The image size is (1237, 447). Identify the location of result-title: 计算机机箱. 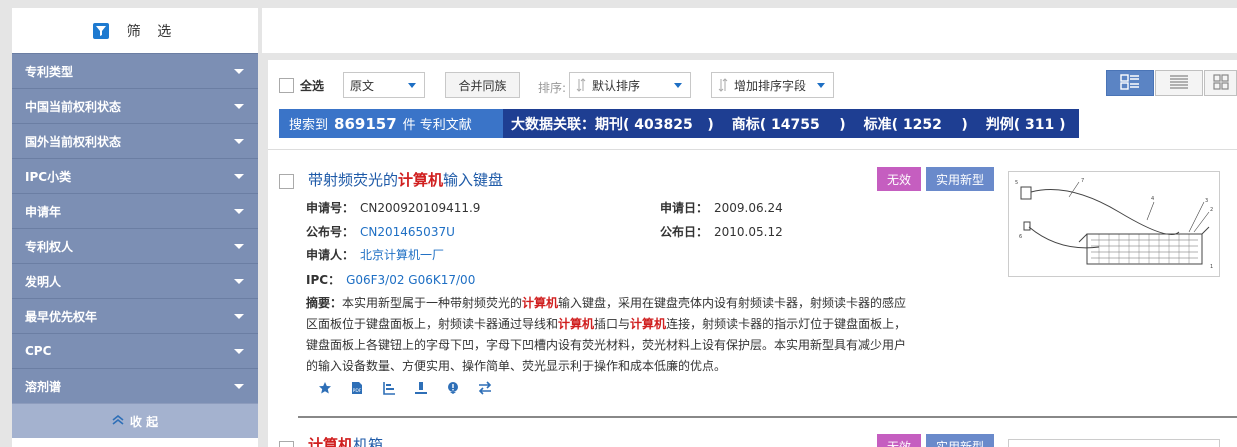
(345, 440).